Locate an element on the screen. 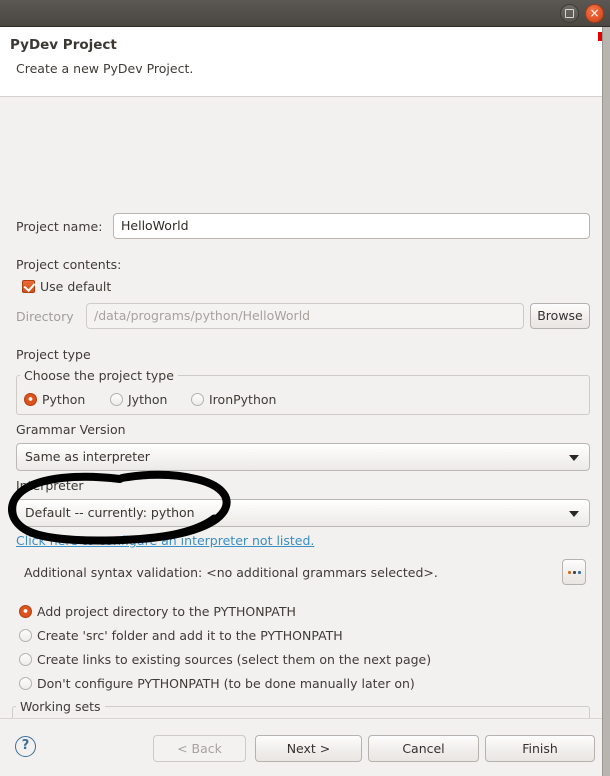 This screenshot has width=610, height=776. directory-label: Directory is located at coordinates (45, 316).